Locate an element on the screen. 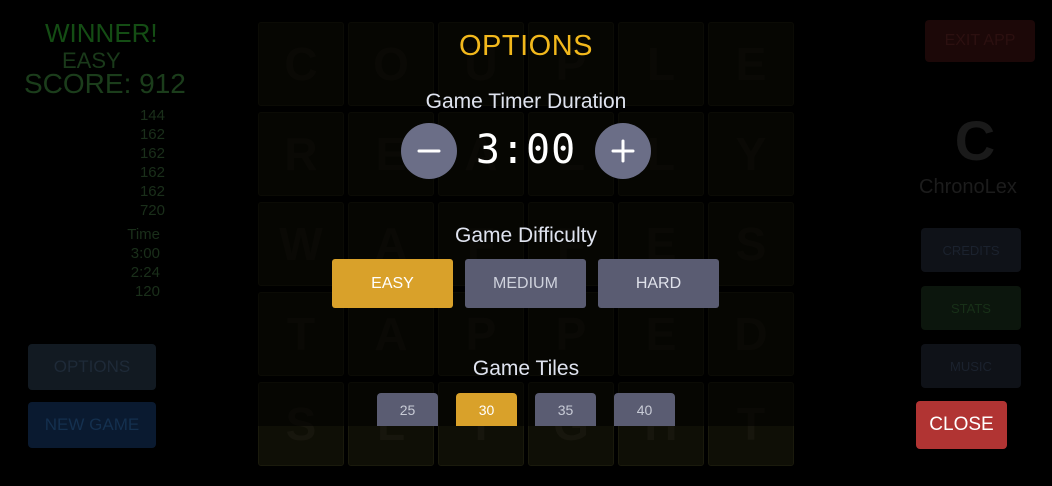  tiles-label: Game Tiles is located at coordinates (526, 368).